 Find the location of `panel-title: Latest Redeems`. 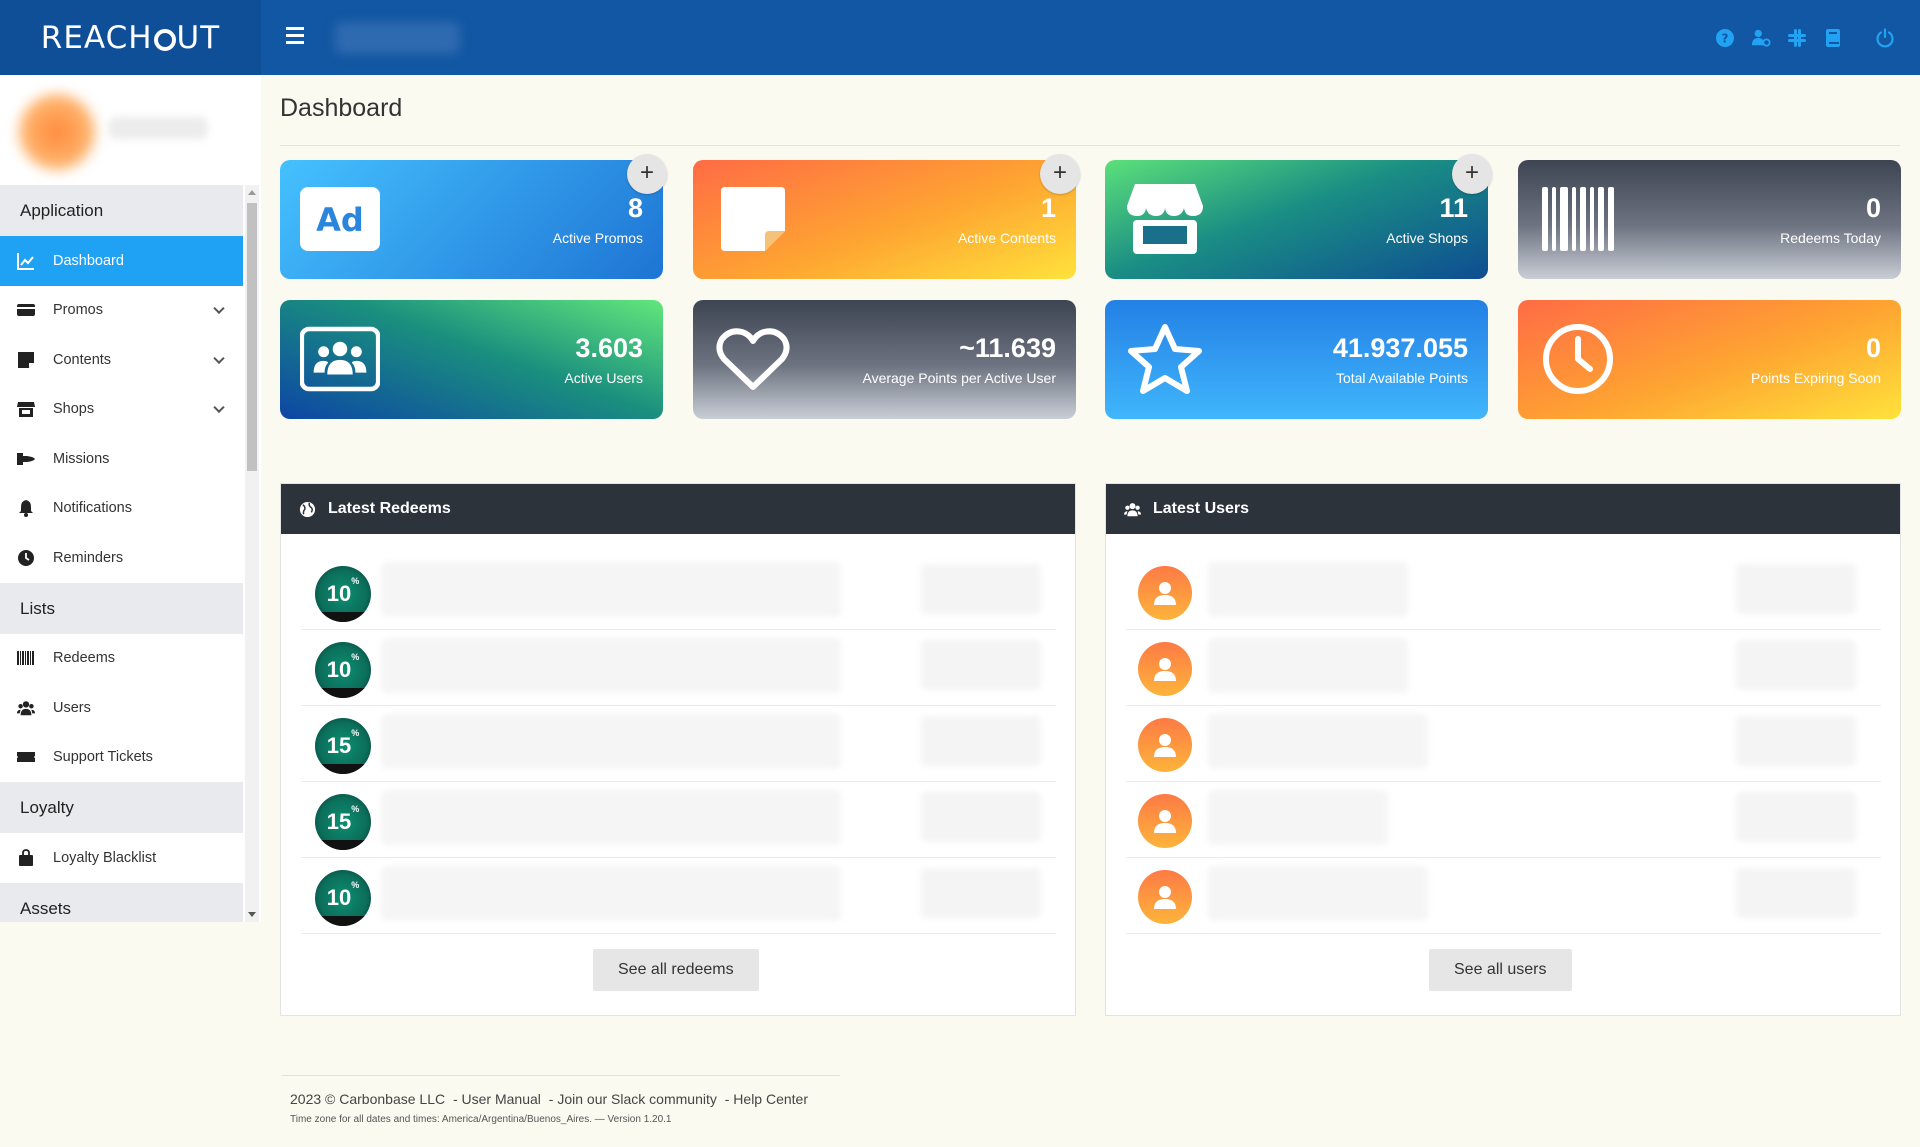

panel-title: Latest Redeems is located at coordinates (389, 508).